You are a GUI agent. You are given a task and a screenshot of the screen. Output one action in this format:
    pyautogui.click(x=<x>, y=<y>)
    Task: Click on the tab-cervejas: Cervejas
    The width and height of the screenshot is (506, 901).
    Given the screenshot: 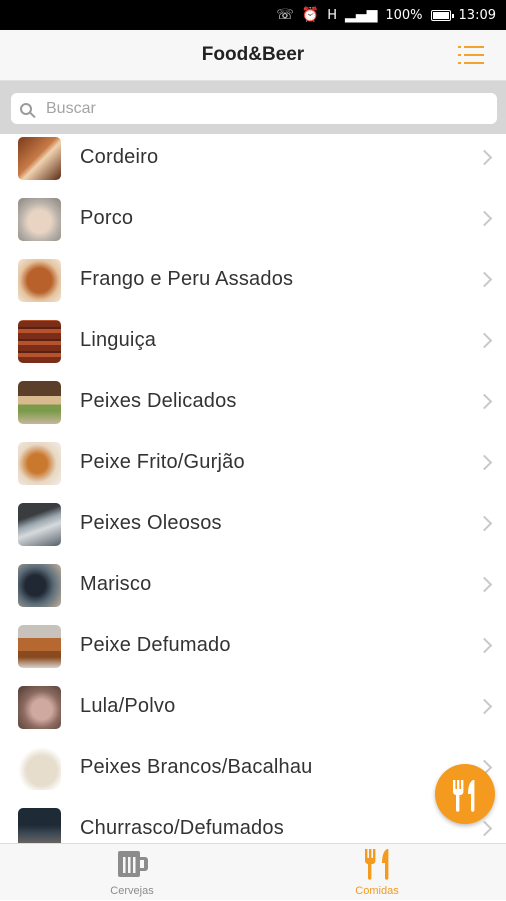 What is the action you would take?
    pyautogui.click(x=132, y=872)
    